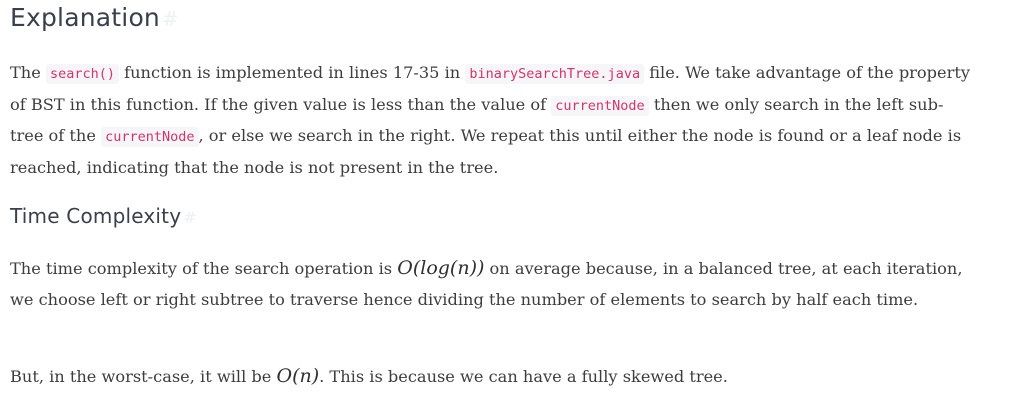 The height and width of the screenshot is (414, 1009). What do you see at coordinates (82, 74) in the screenshot?
I see `code-search-function: search()` at bounding box center [82, 74].